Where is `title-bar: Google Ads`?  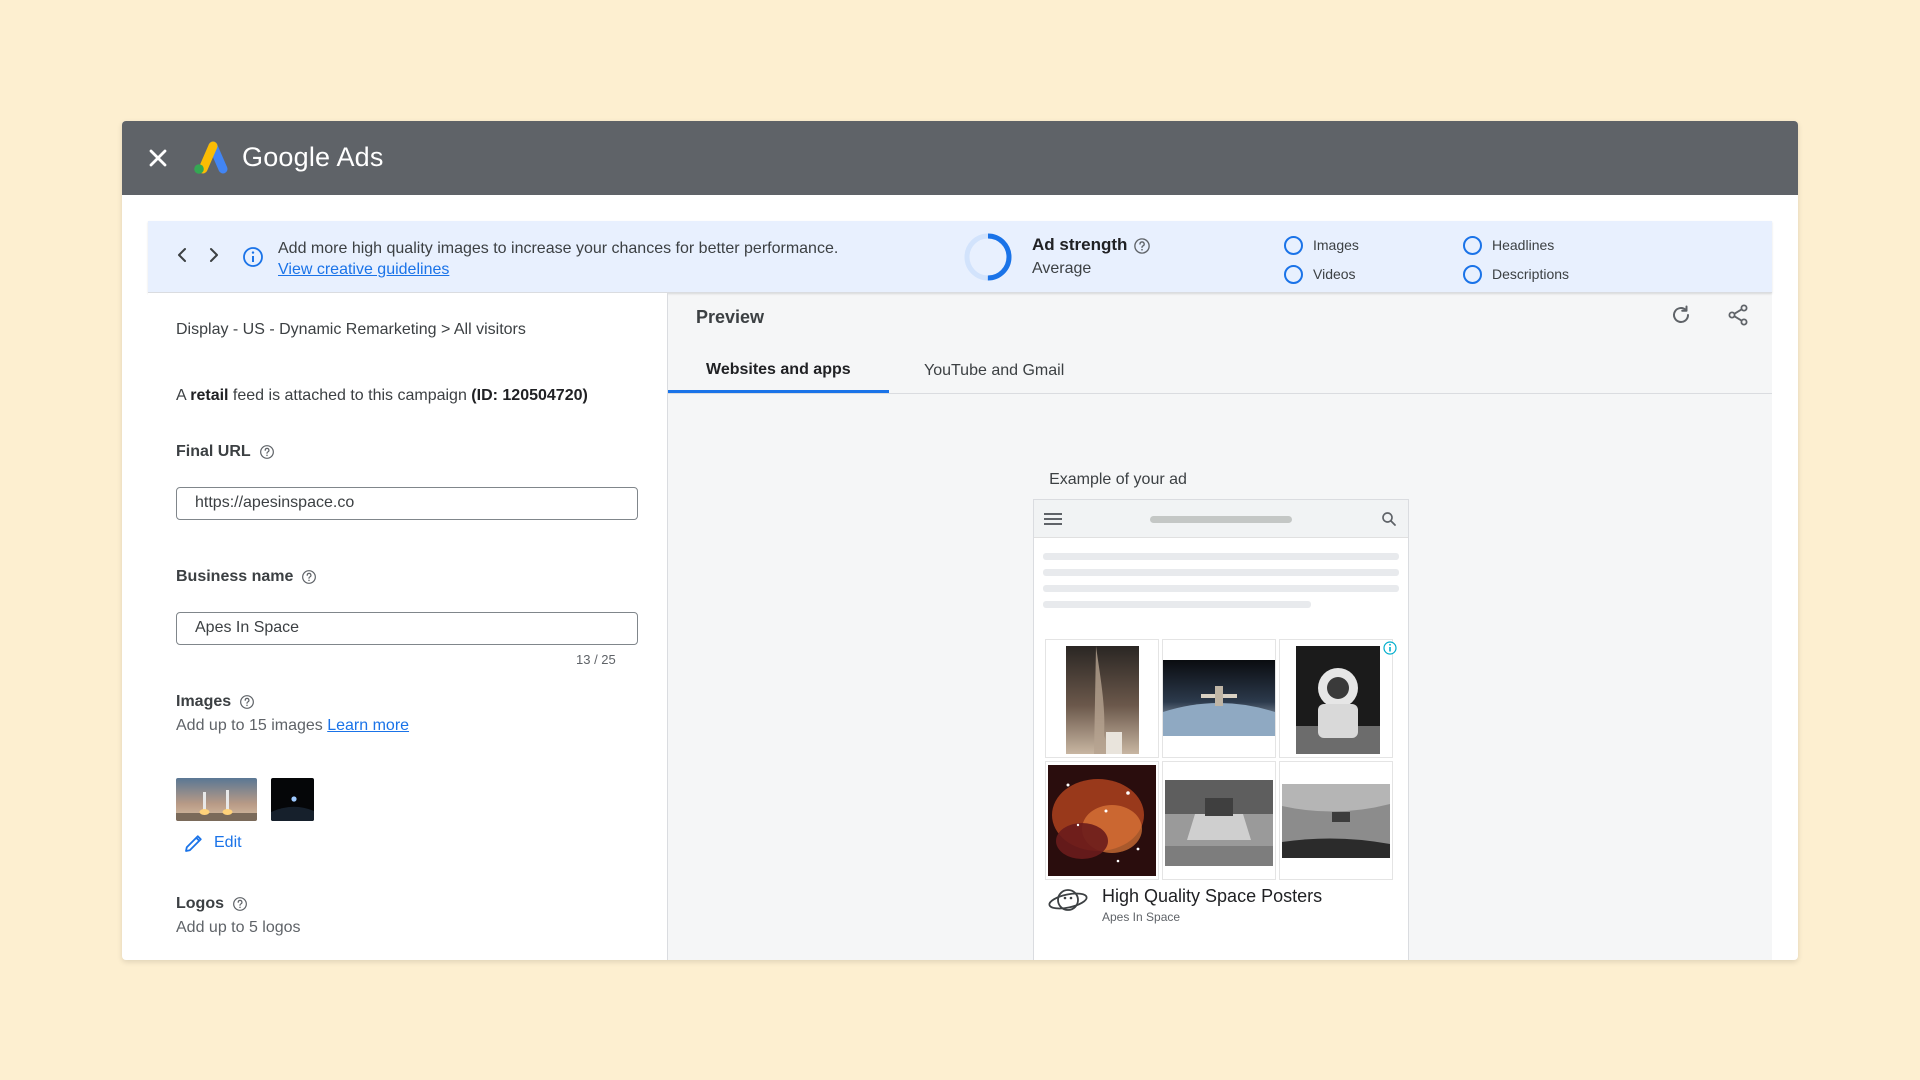
title-bar: Google Ads is located at coordinates (960, 158).